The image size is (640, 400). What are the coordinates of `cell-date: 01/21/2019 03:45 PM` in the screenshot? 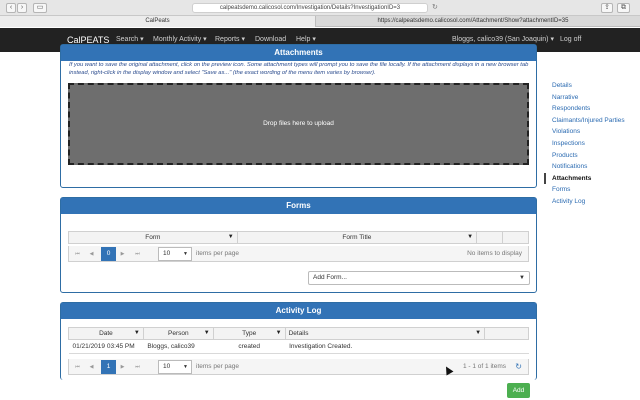 It's located at (106, 346).